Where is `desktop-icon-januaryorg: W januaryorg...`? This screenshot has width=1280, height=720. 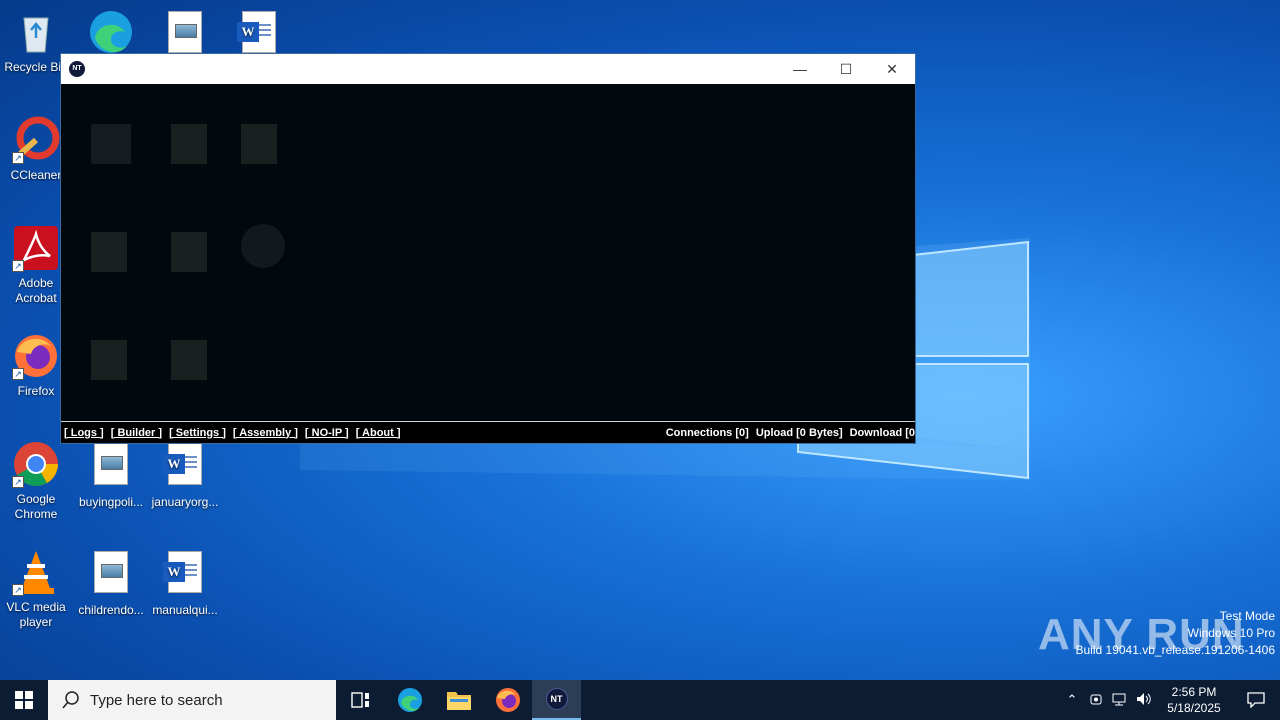 desktop-icon-januaryorg: W januaryorg... is located at coordinates (185, 475).